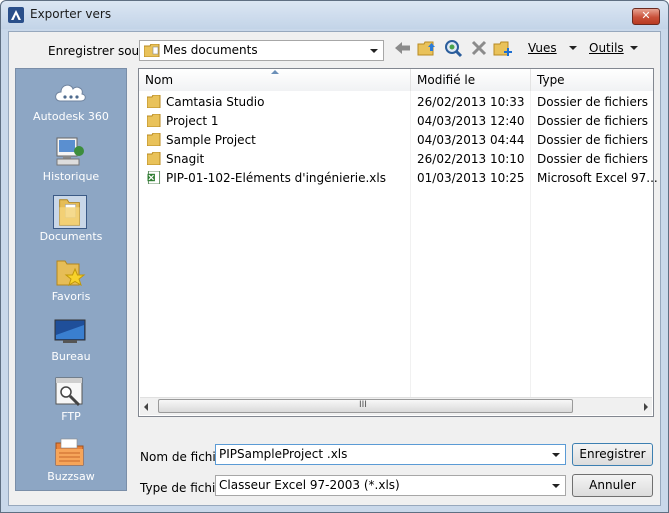 This screenshot has height=513, width=669. What do you see at coordinates (71, 296) in the screenshot?
I see `place-label: Favoris` at bounding box center [71, 296].